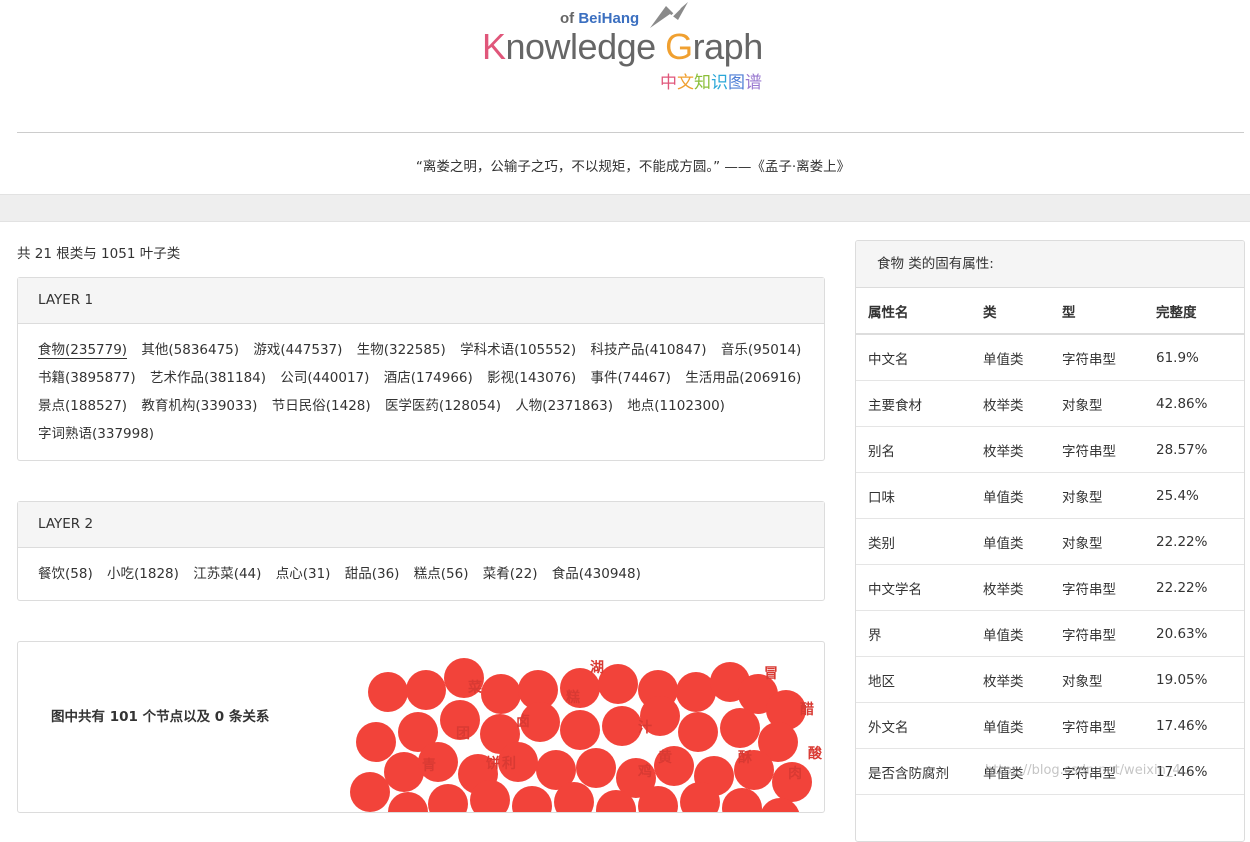  What do you see at coordinates (665, 757) in the screenshot?
I see `graph-node-label: 黄` at bounding box center [665, 757].